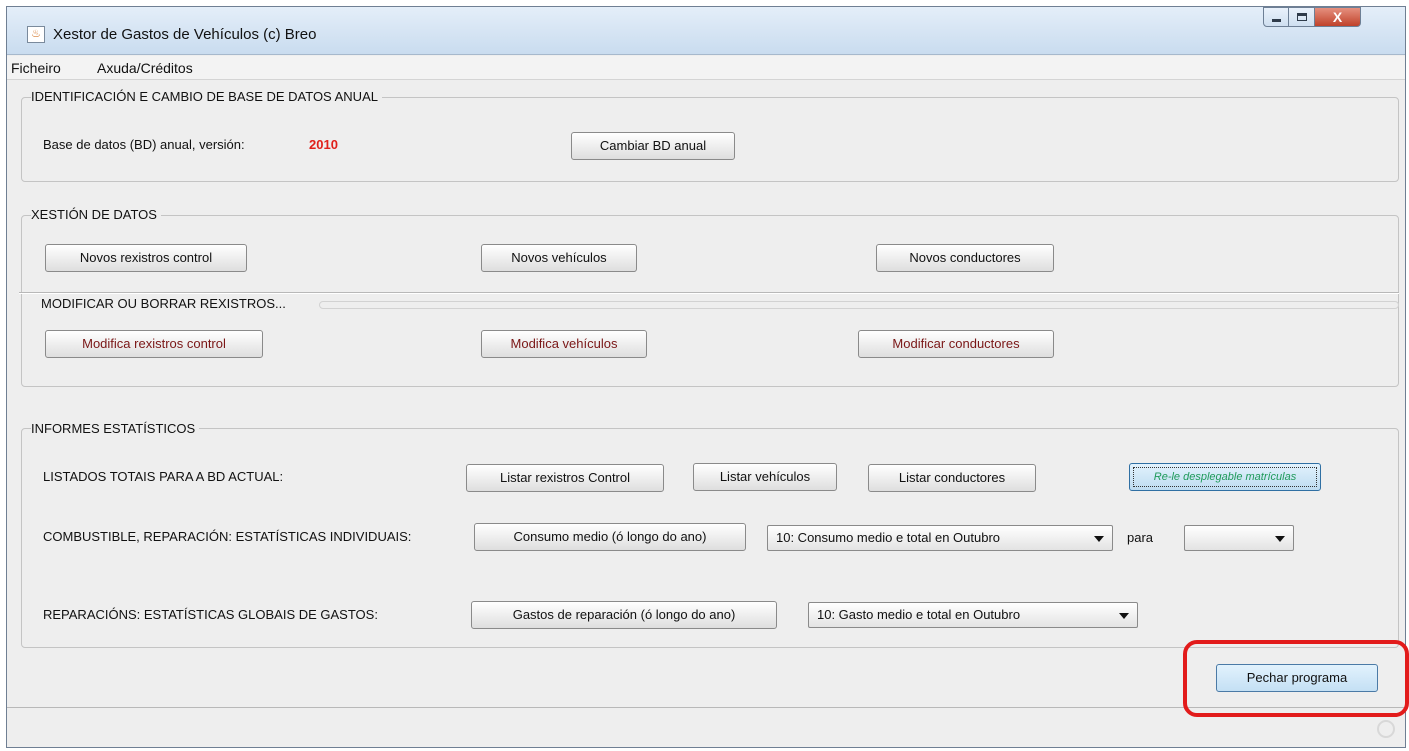 The height and width of the screenshot is (751, 1409). I want to click on reload-plates-dropdown-button: Re-le desplegable matrículas, so click(1225, 477).